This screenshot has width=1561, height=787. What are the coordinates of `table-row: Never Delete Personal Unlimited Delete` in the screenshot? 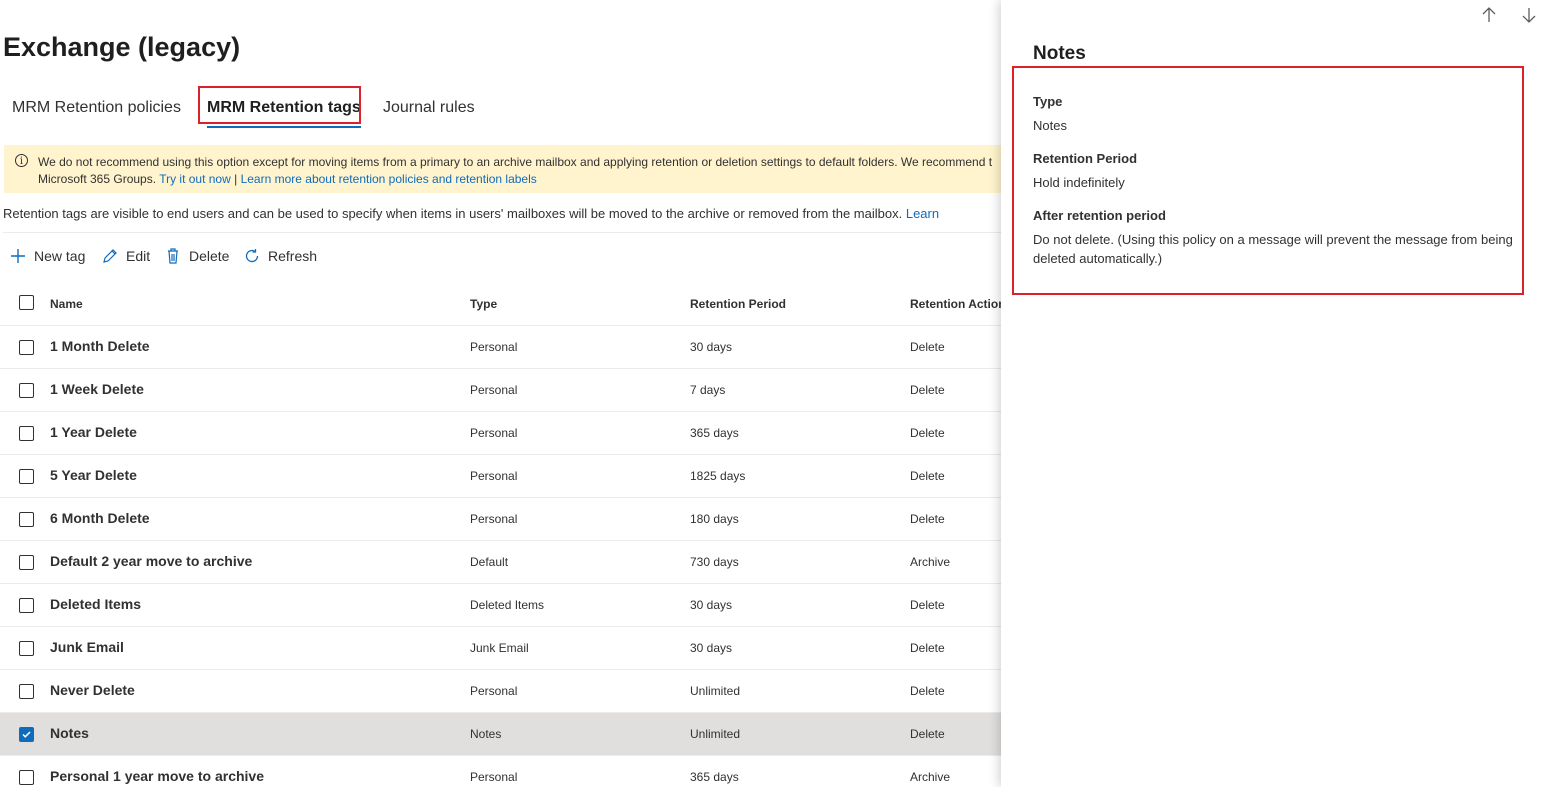 It's located at (500, 691).